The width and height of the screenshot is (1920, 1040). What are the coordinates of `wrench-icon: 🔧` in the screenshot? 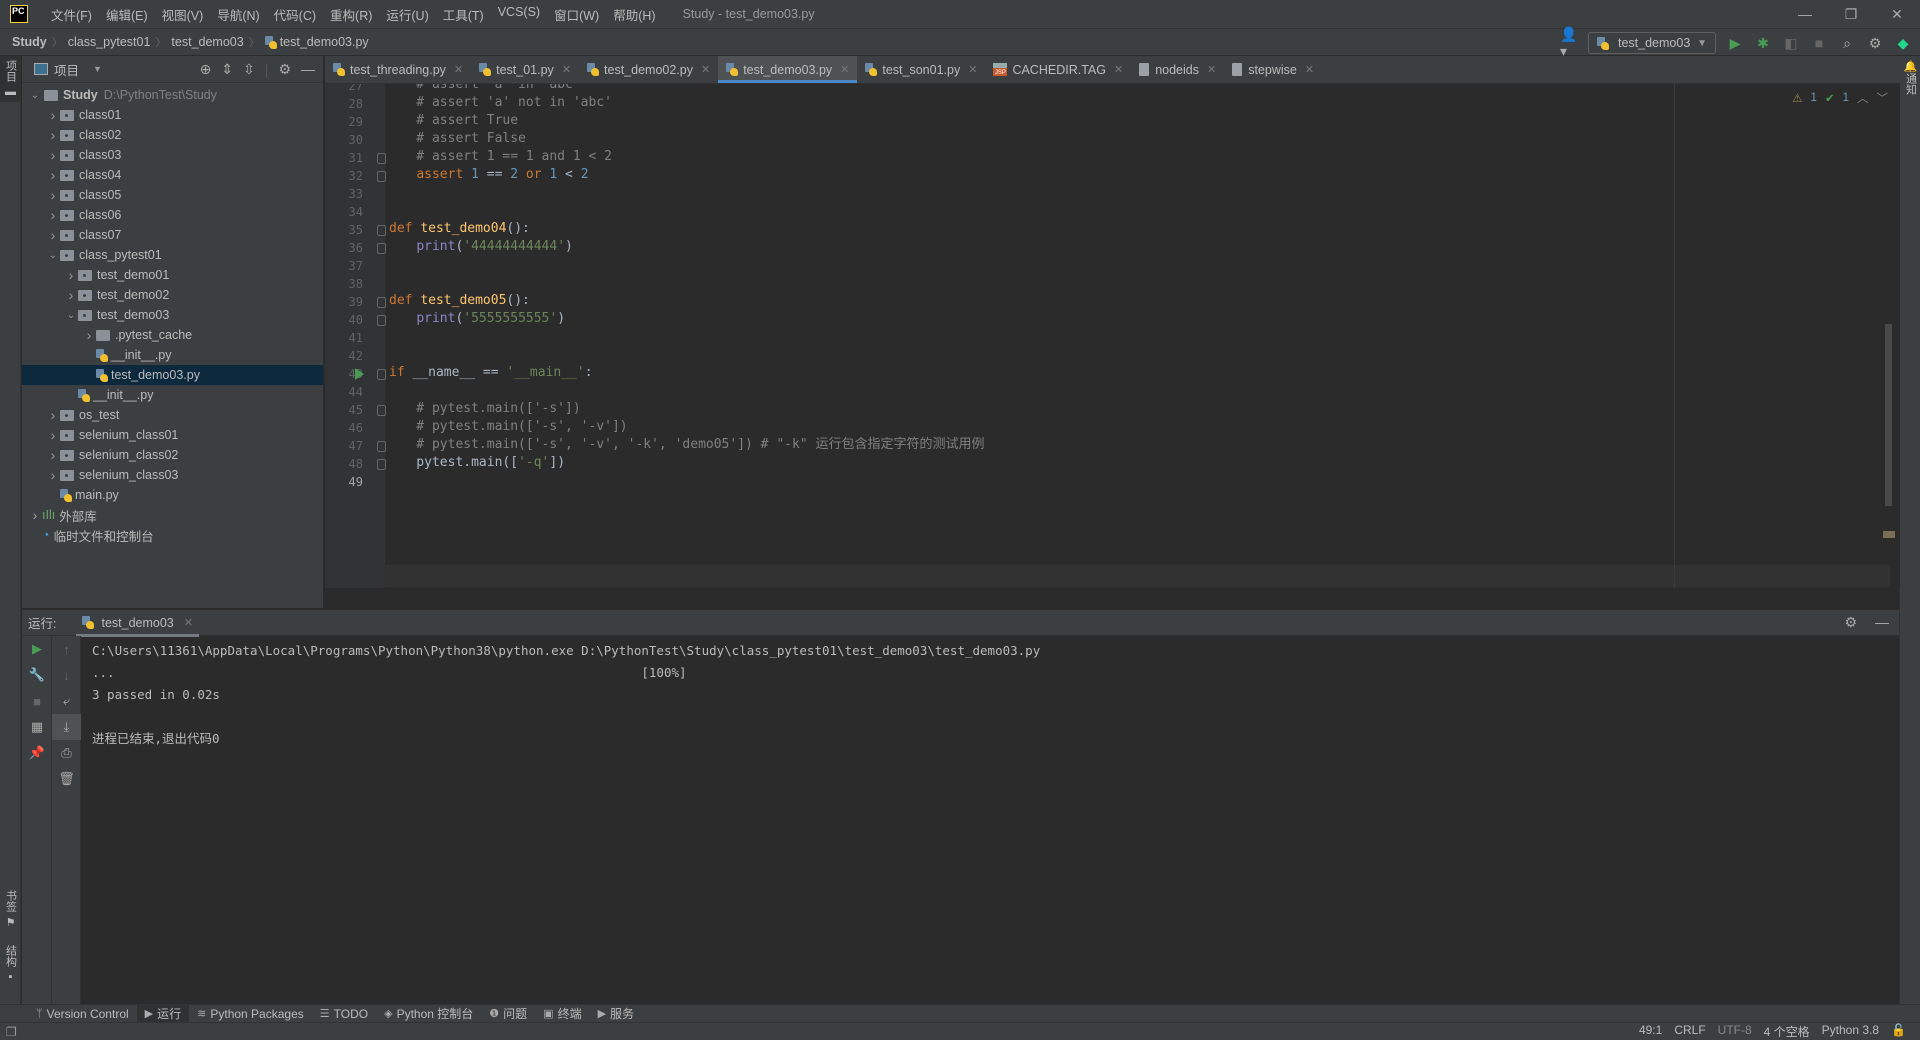 It's located at (37, 675).